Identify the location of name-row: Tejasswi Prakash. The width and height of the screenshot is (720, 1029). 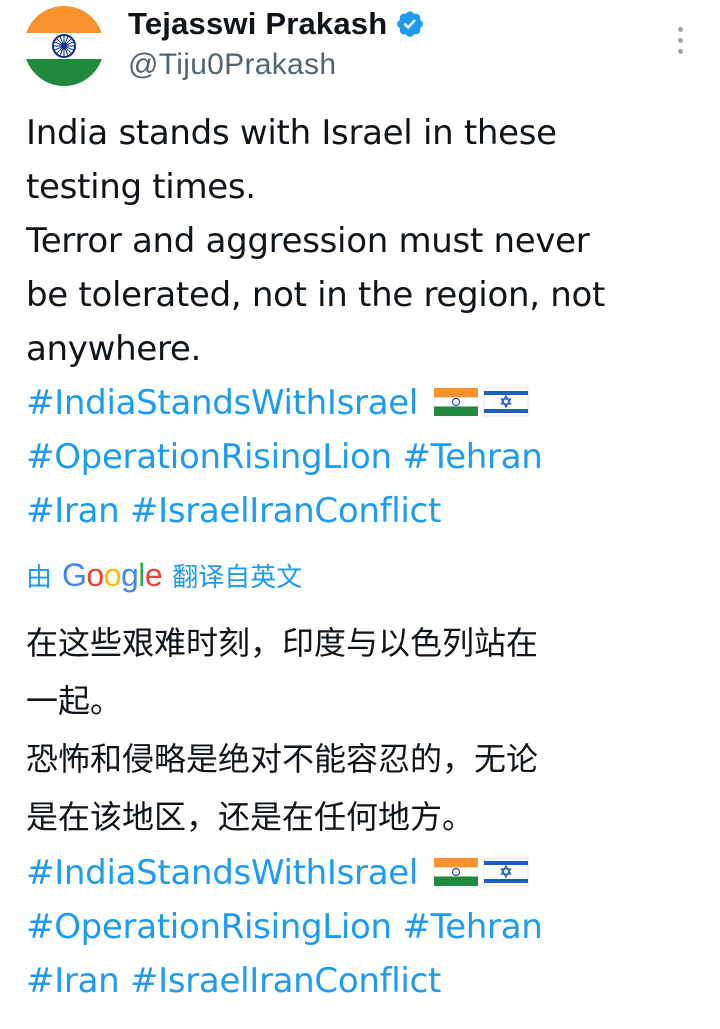
(276, 24).